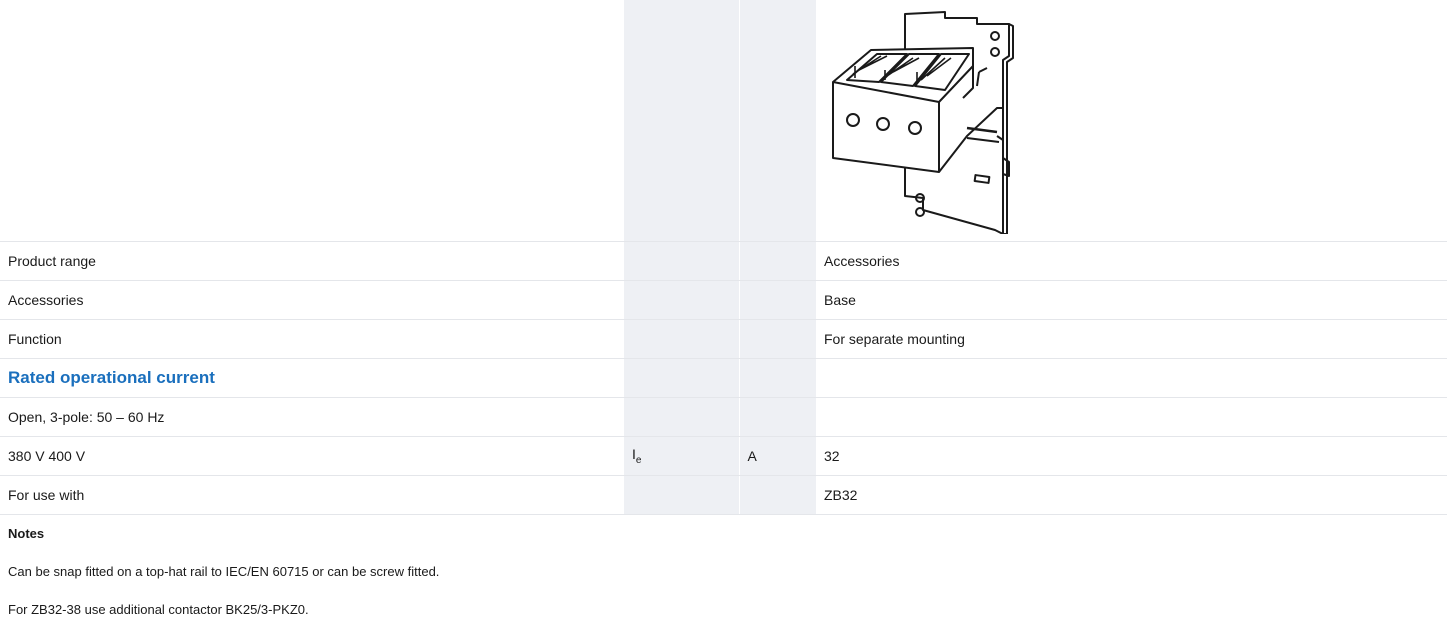 The width and height of the screenshot is (1447, 638). What do you see at coordinates (312, 339) in the screenshot?
I see `row-label: Function` at bounding box center [312, 339].